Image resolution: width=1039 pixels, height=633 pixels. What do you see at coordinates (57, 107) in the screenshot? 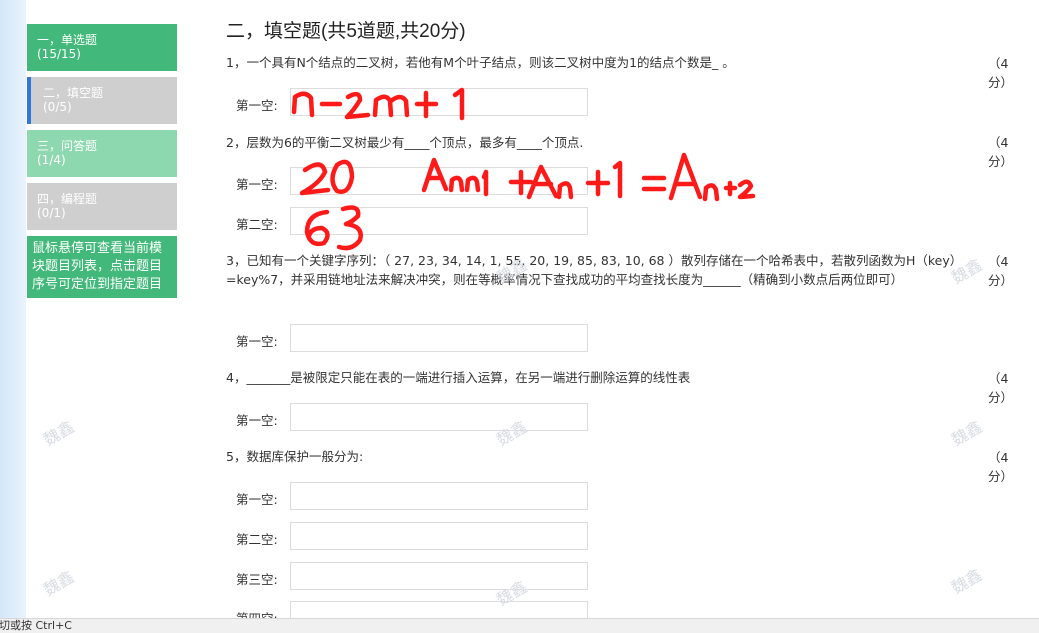
I see `nav-item-count: (0/5)` at bounding box center [57, 107].